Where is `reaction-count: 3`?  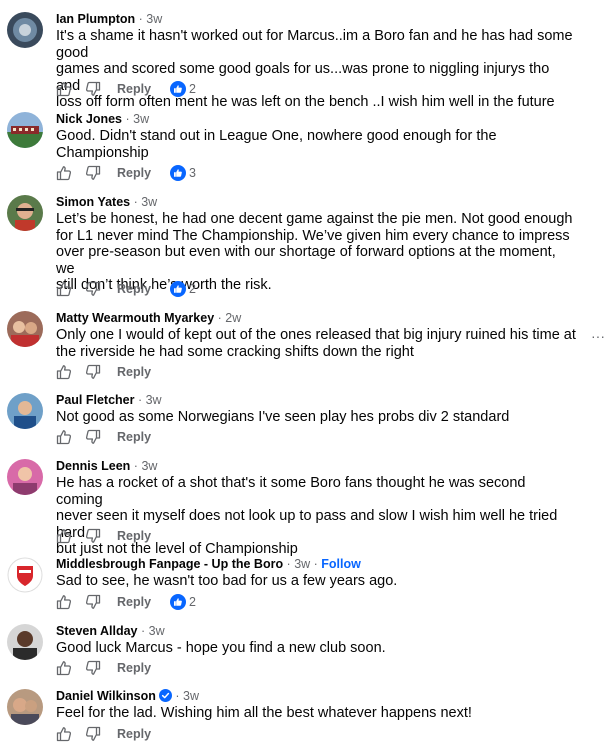 reaction-count: 3 is located at coordinates (192, 173).